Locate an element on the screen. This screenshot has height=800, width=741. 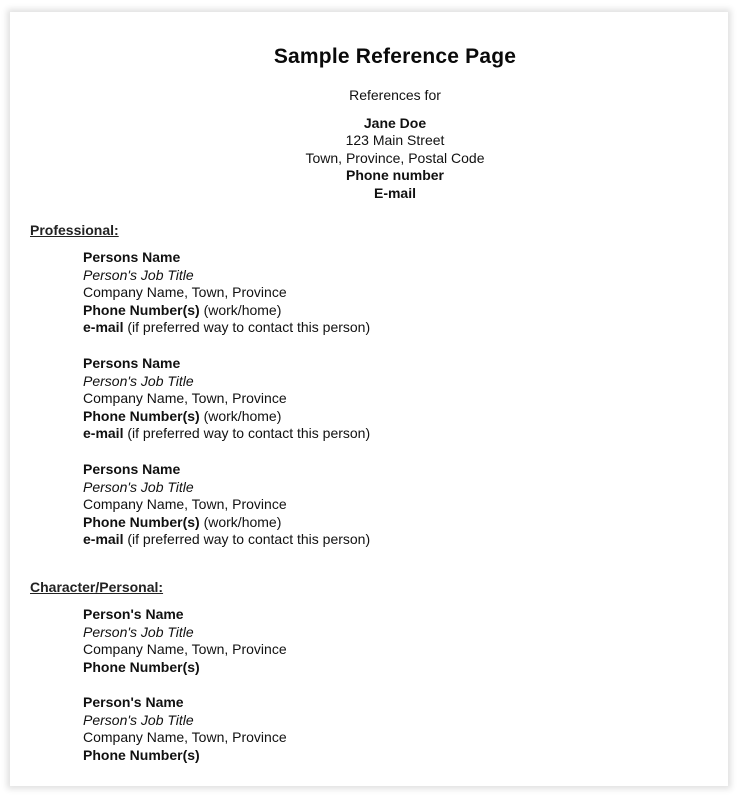
applicant-name: Jane Doe is located at coordinates (395, 122).